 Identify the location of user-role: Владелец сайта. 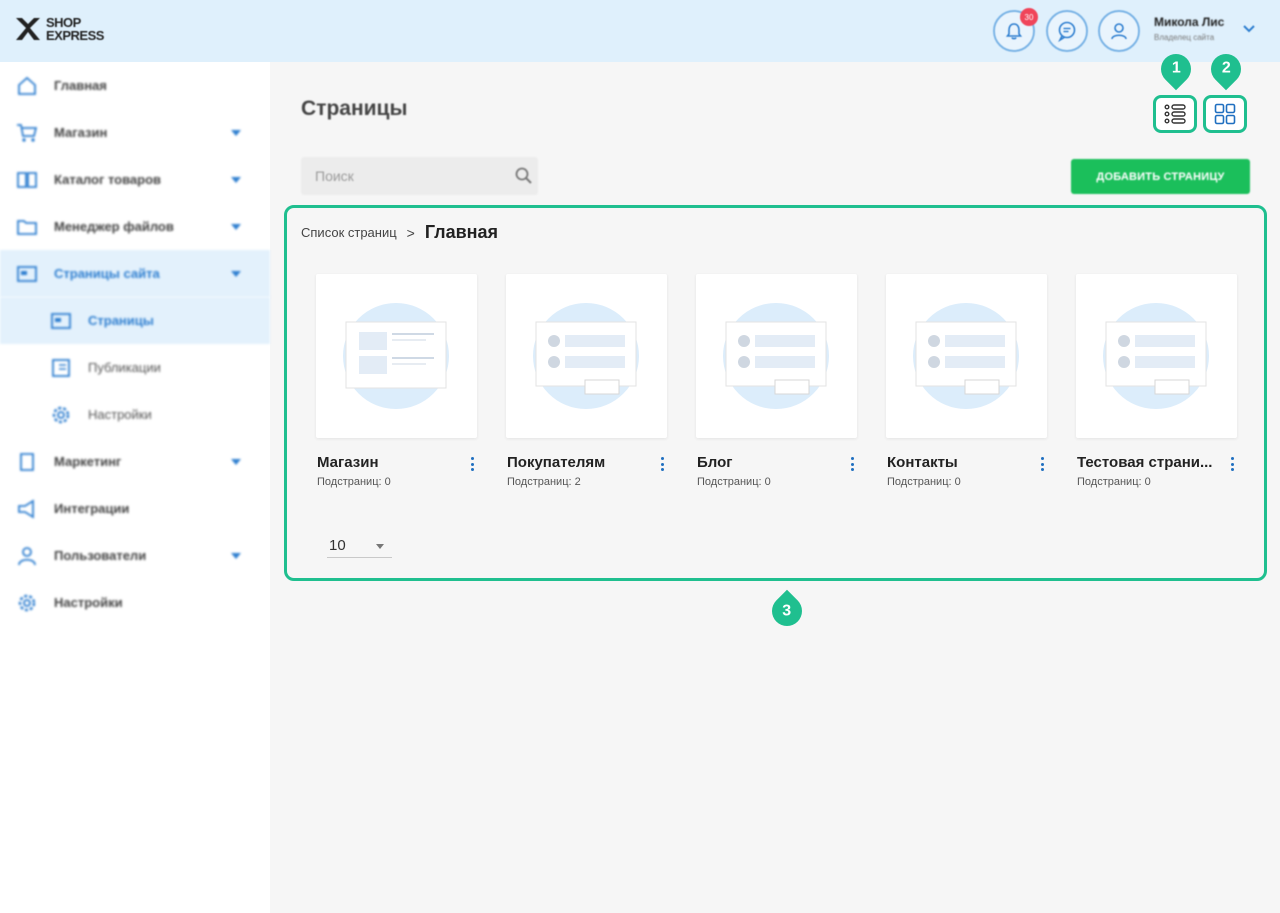
(1184, 37).